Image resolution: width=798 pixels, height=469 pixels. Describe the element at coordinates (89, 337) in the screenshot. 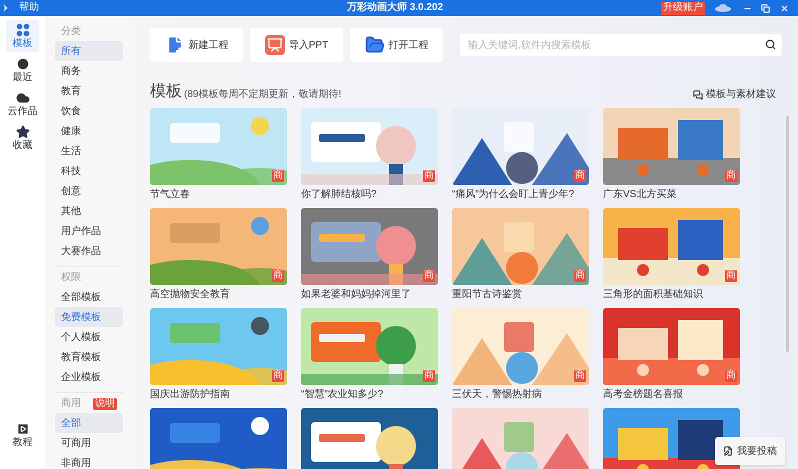

I see `filter-item: 个人模板` at that location.